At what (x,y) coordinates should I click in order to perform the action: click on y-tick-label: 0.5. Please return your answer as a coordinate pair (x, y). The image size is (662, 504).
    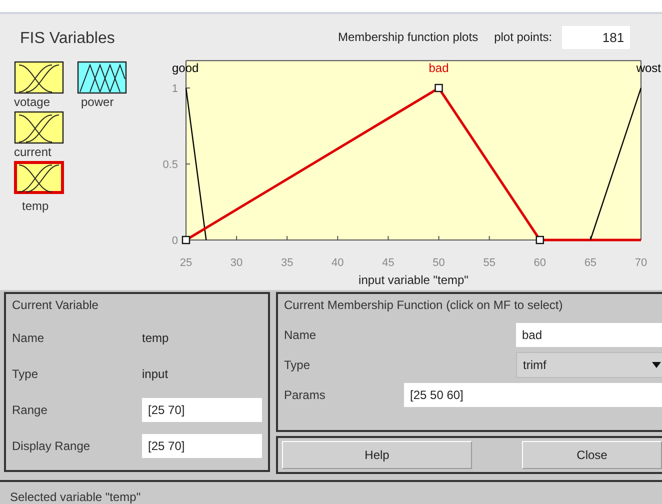
    Looking at the image, I should click on (170, 165).